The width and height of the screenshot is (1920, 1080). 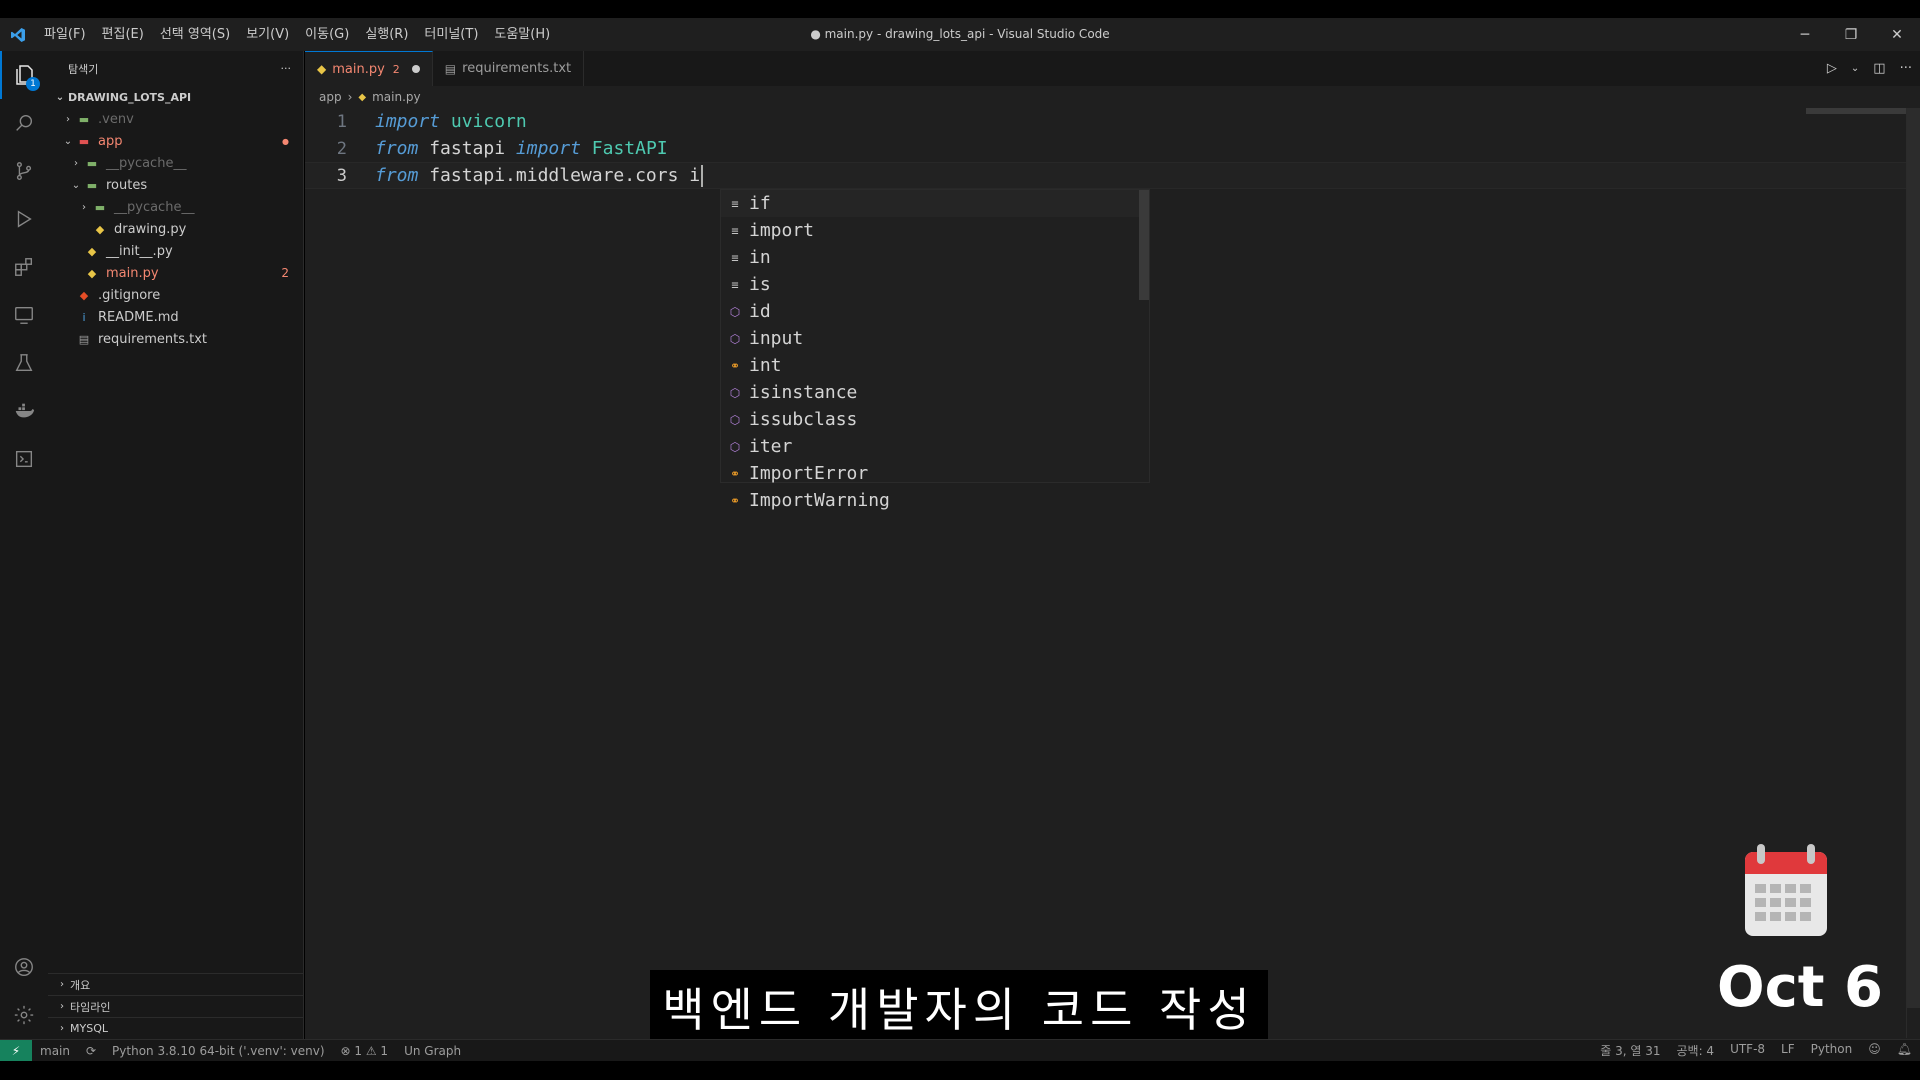 I want to click on editor-scrollbar, so click(x=1913, y=573).